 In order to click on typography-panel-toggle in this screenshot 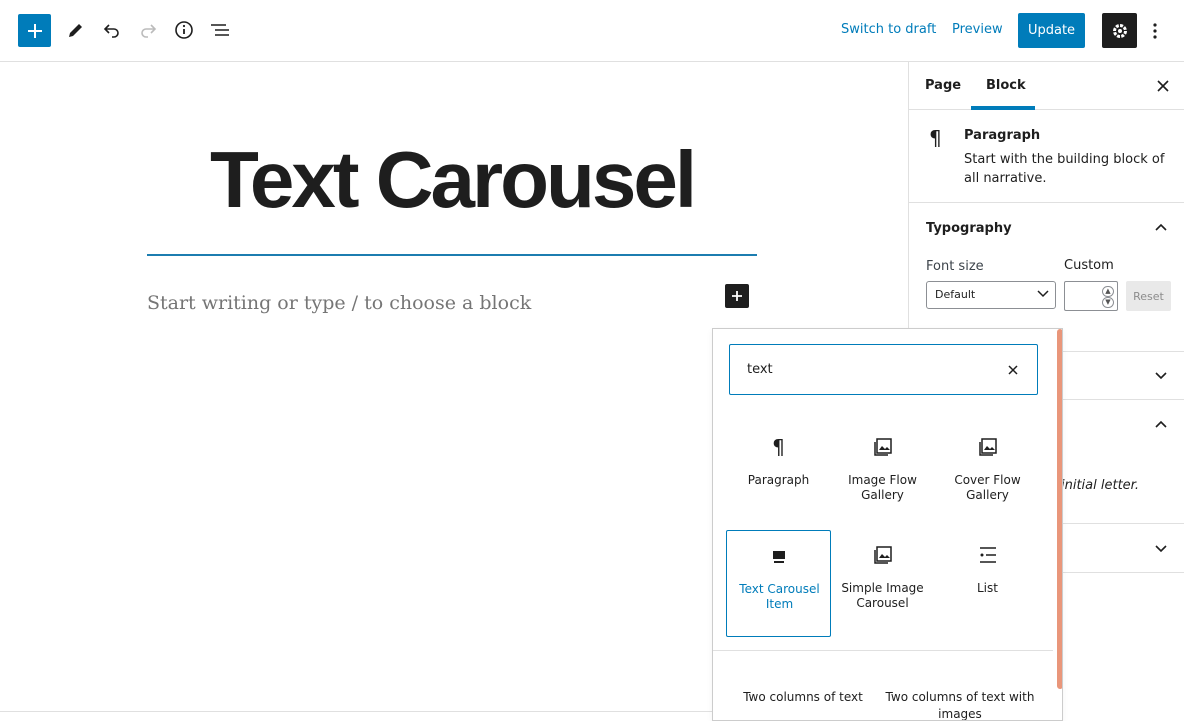, I will do `click(1161, 227)`.